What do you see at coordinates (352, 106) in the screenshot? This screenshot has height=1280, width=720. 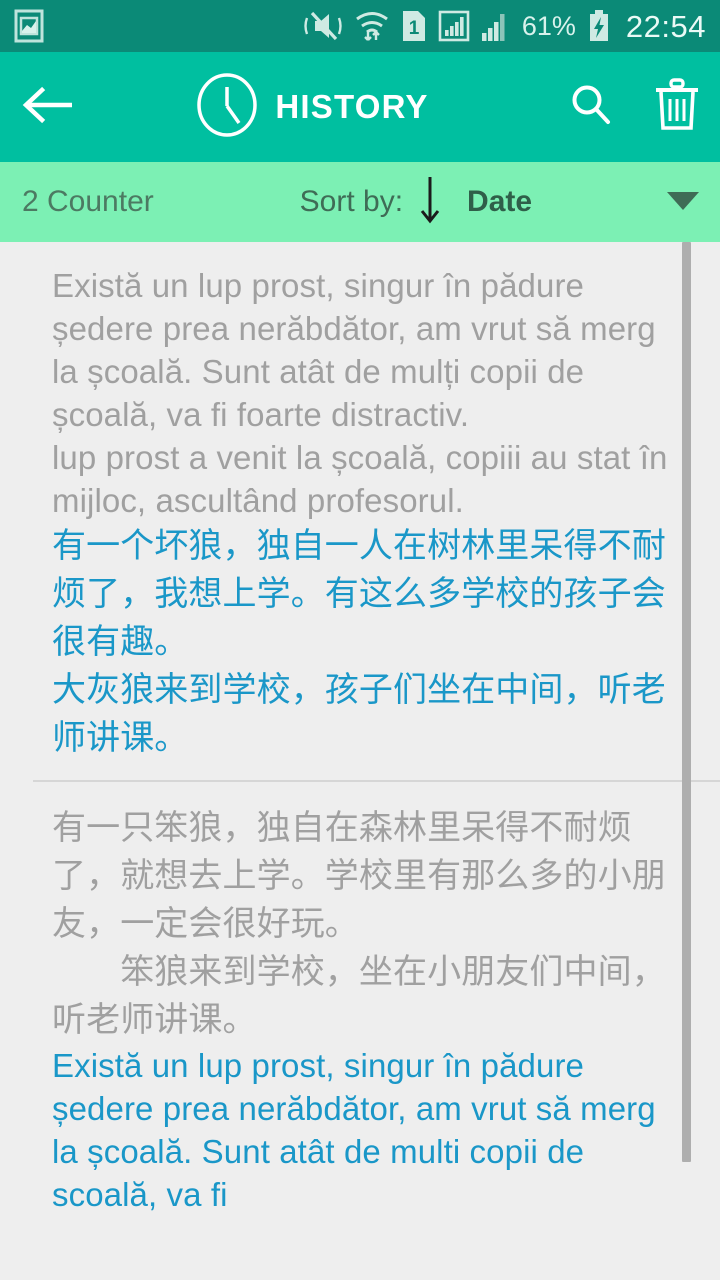 I see `page-title: HISTORY` at bounding box center [352, 106].